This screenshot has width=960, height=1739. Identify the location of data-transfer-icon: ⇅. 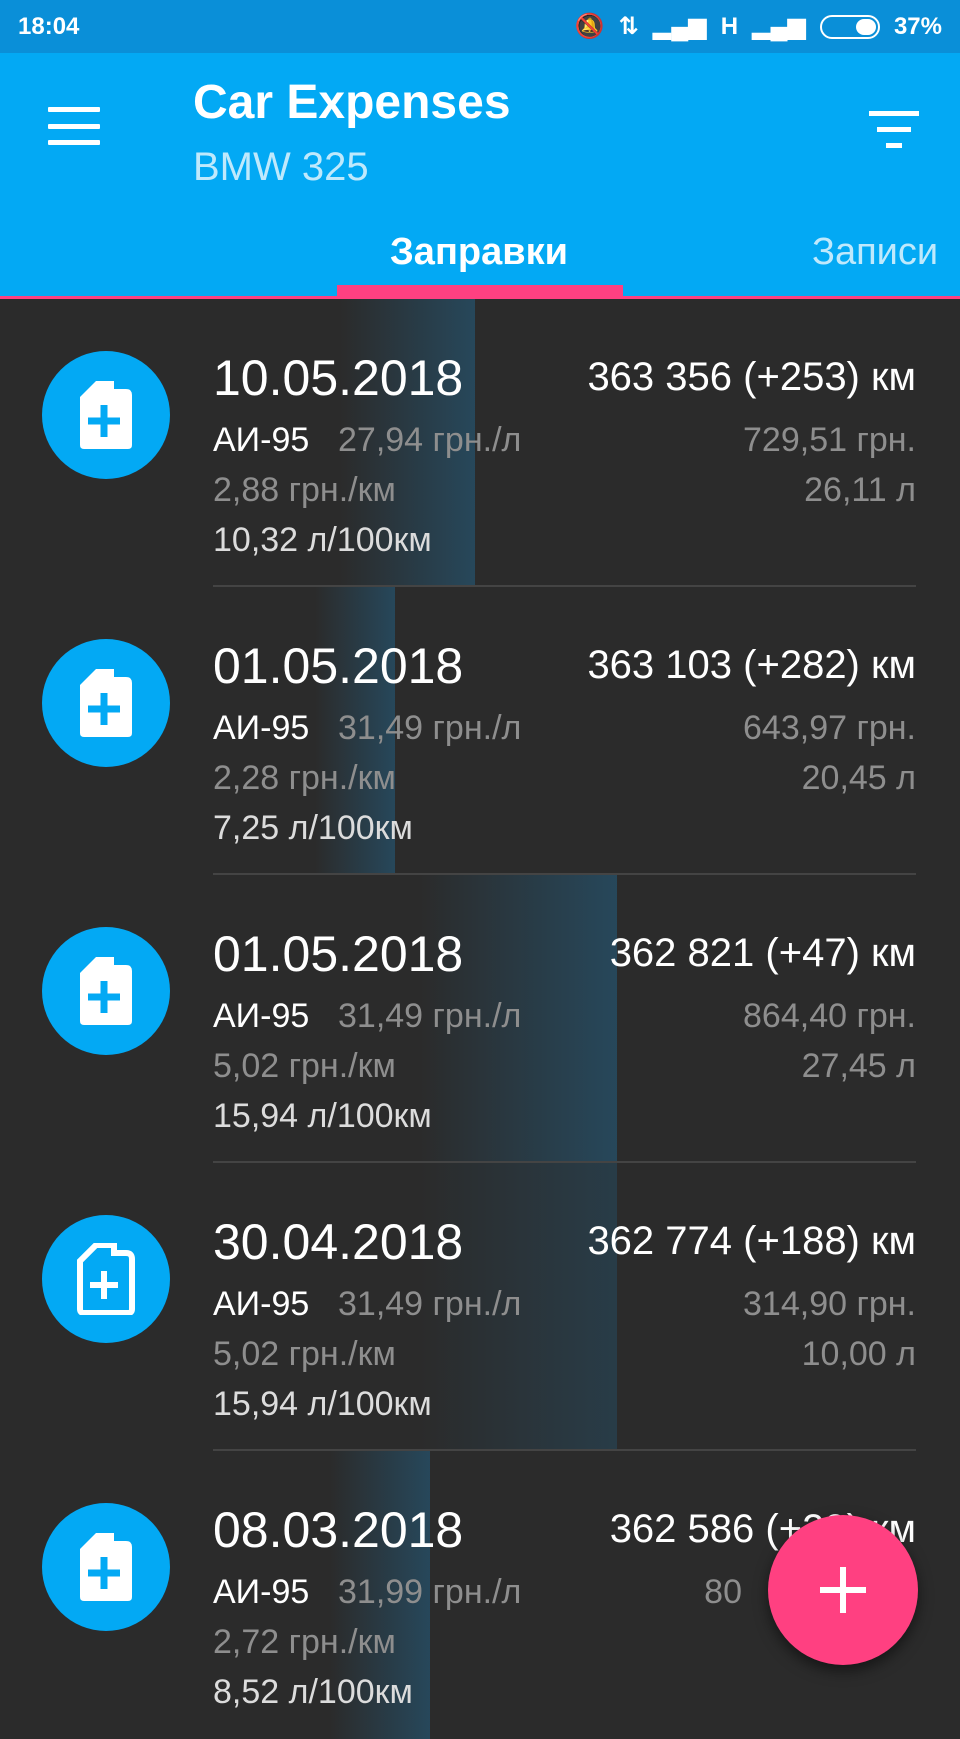
(628, 26).